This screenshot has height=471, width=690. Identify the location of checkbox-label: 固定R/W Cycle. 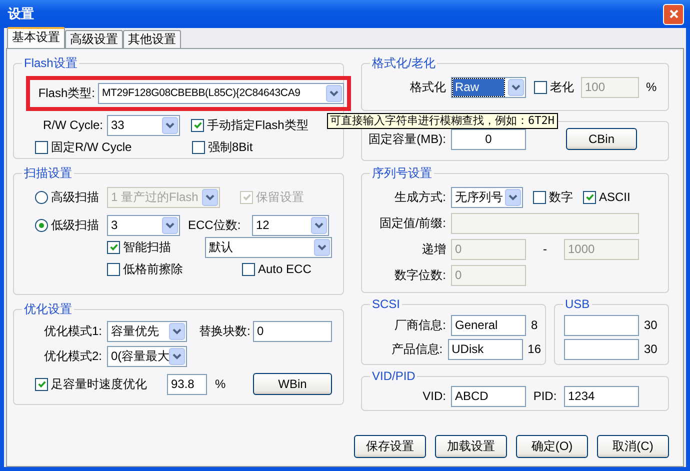
(91, 147).